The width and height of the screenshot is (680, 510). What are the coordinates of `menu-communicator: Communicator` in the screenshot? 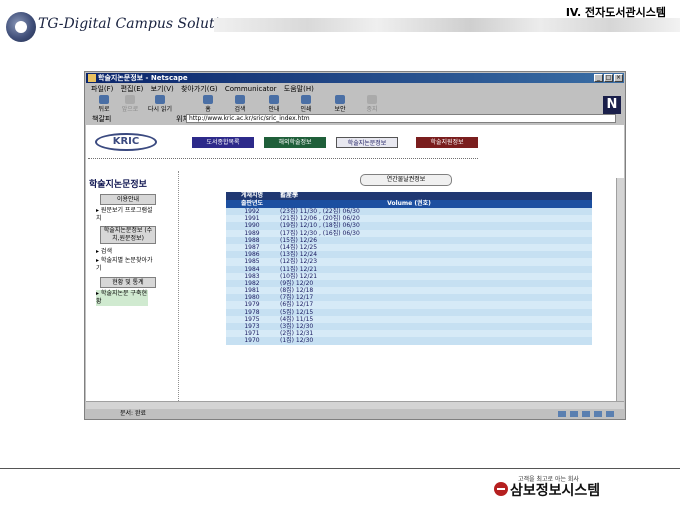 It's located at (251, 89).